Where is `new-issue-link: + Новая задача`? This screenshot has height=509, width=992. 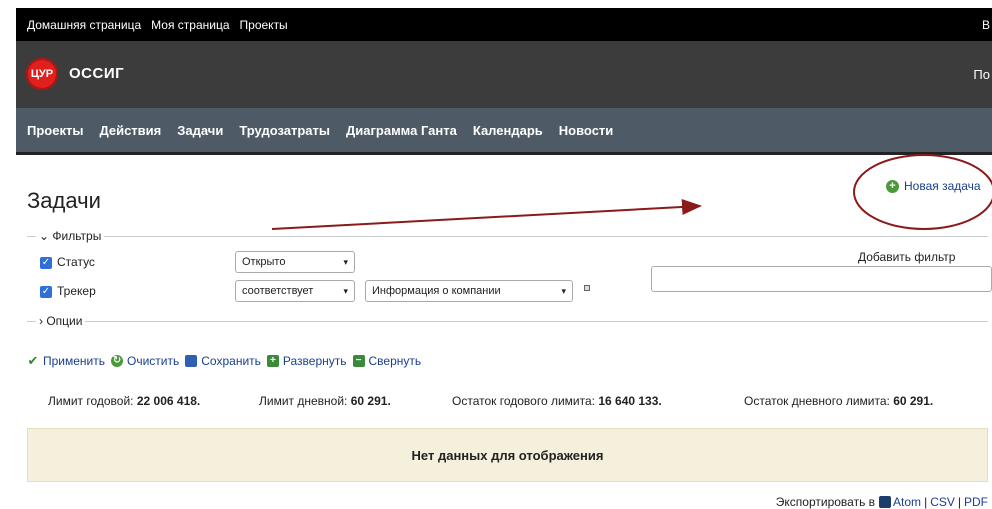 new-issue-link: + Новая задача is located at coordinates (933, 186).